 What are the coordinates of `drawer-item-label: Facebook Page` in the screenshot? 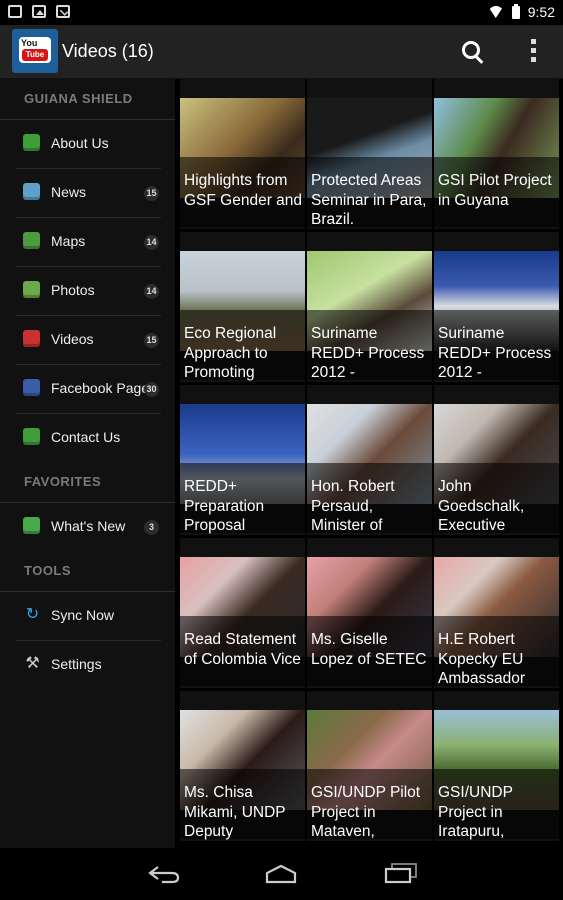 It's located at (100, 388).